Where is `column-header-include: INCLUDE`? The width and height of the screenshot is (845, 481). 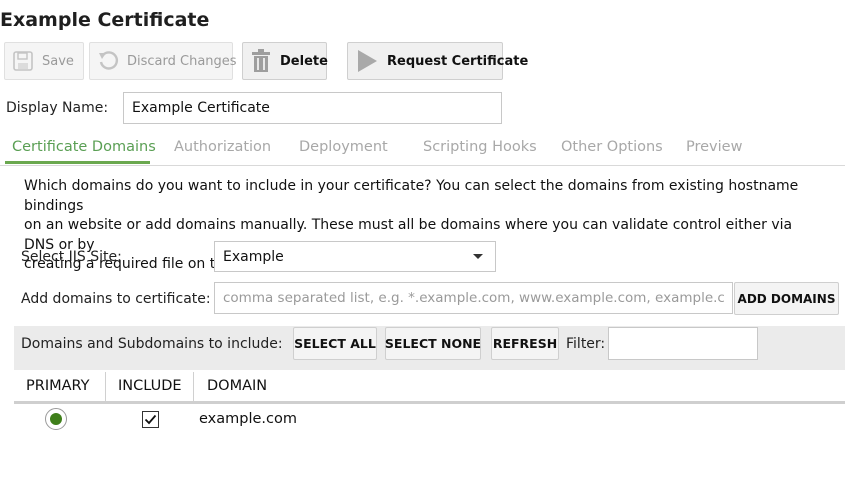
column-header-include: INCLUDE is located at coordinates (150, 386).